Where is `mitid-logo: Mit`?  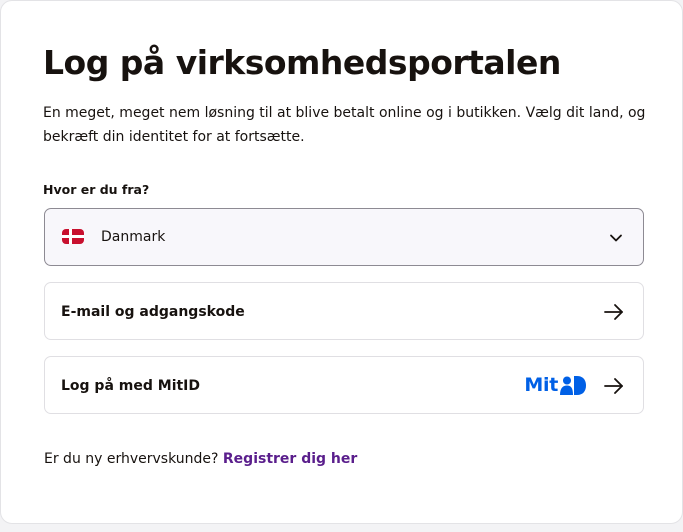
mitid-logo: Mit is located at coordinates (555, 385).